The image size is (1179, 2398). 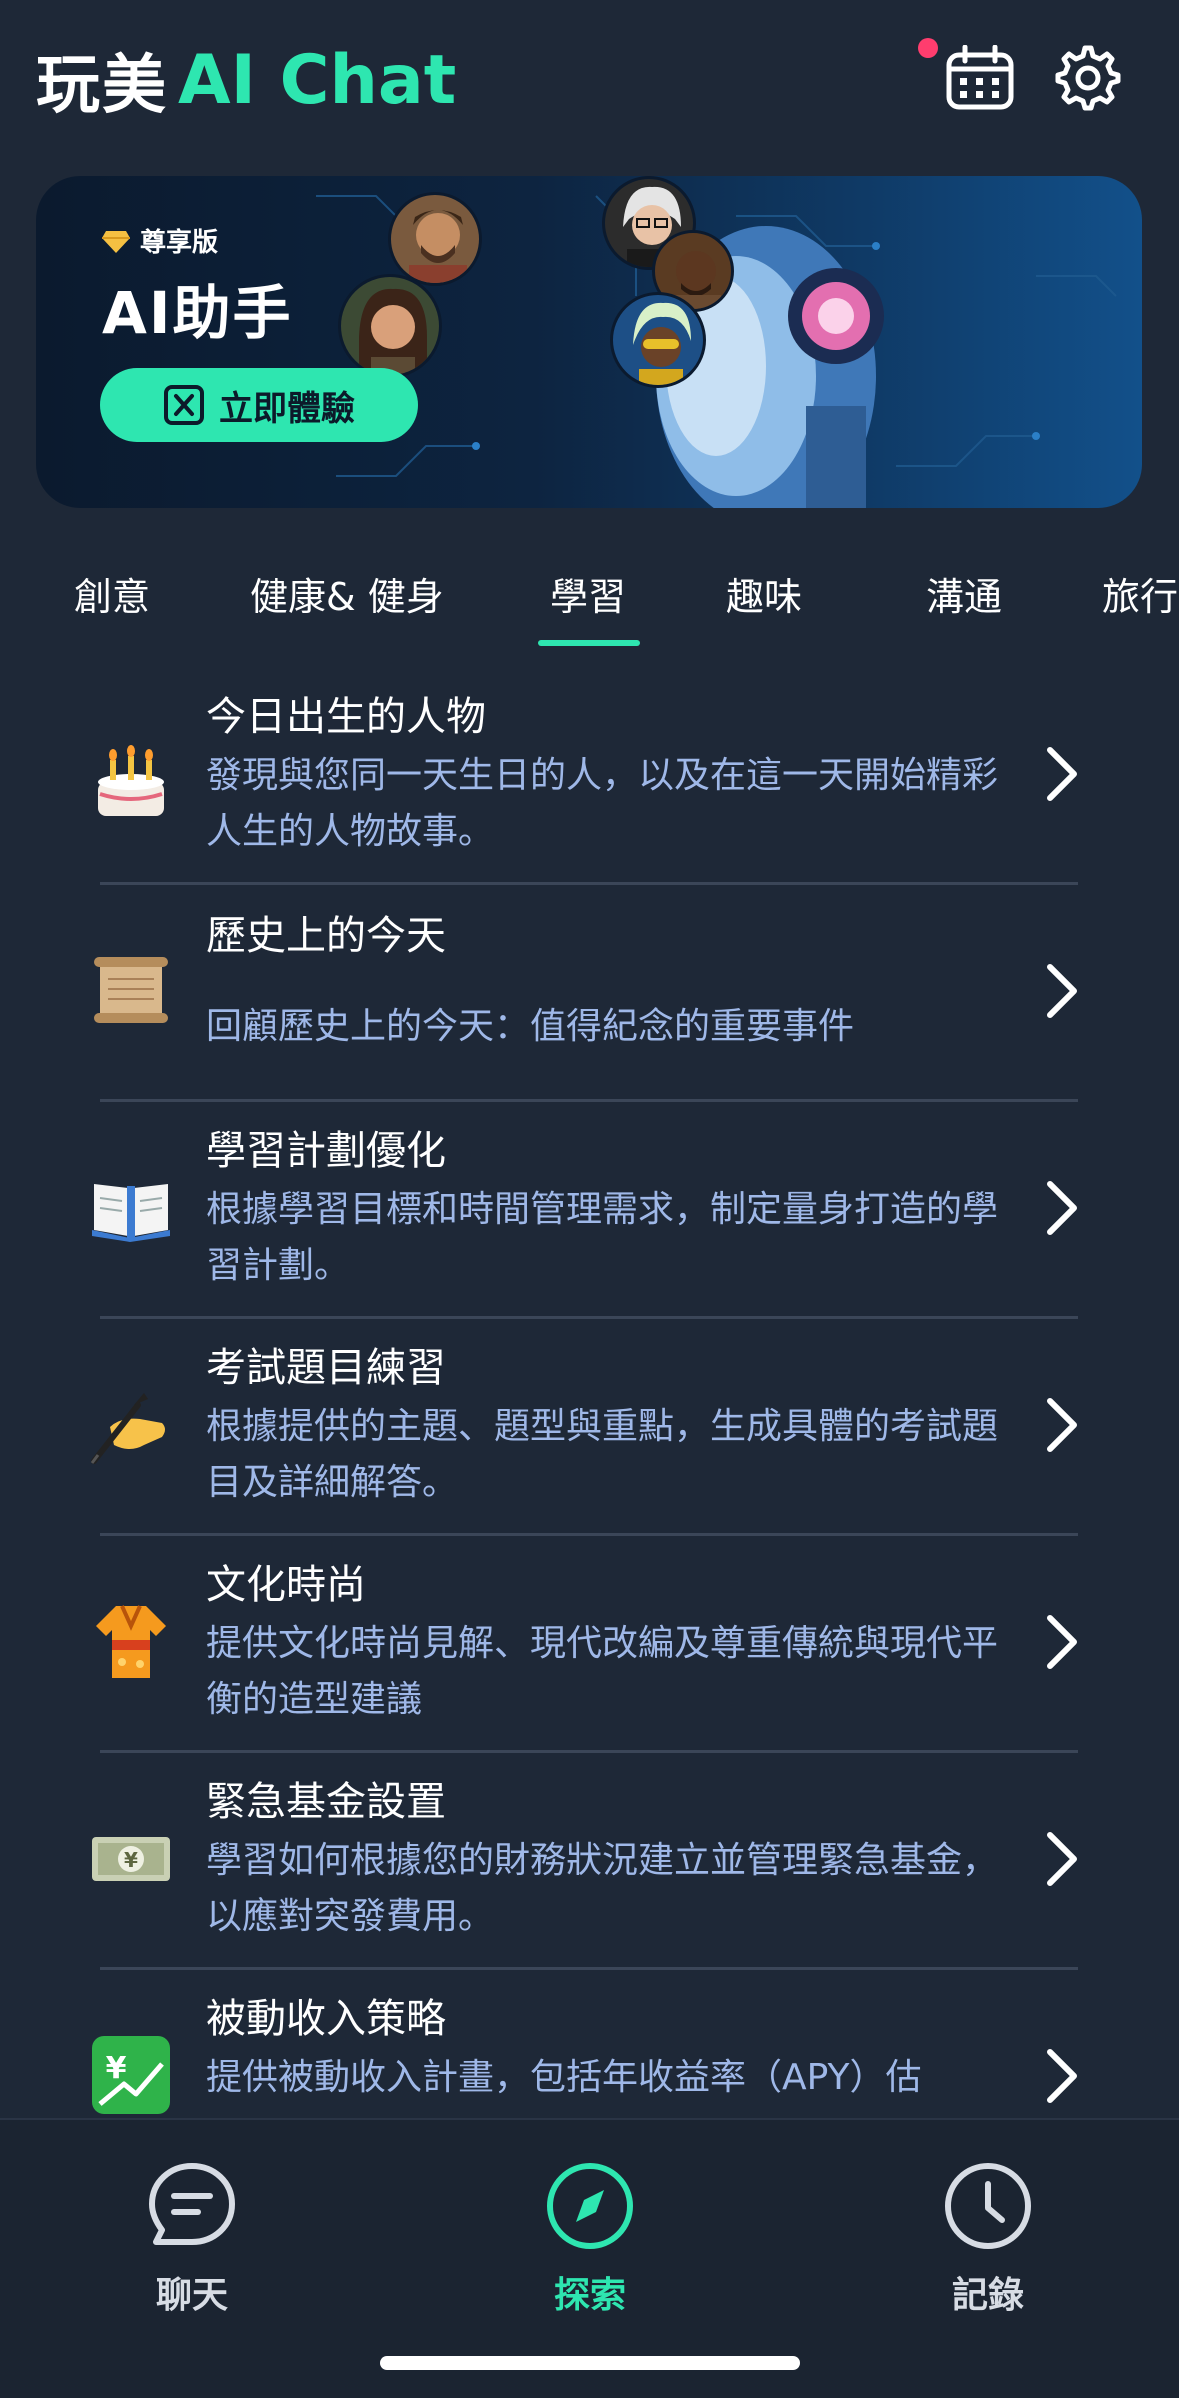 I want to click on item-description: 根據學習目標和時間管理需求，制定量身打造的學習計劃。, so click(x=602, y=1237).